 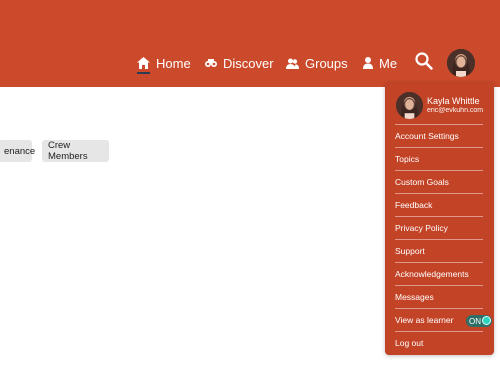 I want to click on nav-groups: Groups, so click(x=317, y=63).